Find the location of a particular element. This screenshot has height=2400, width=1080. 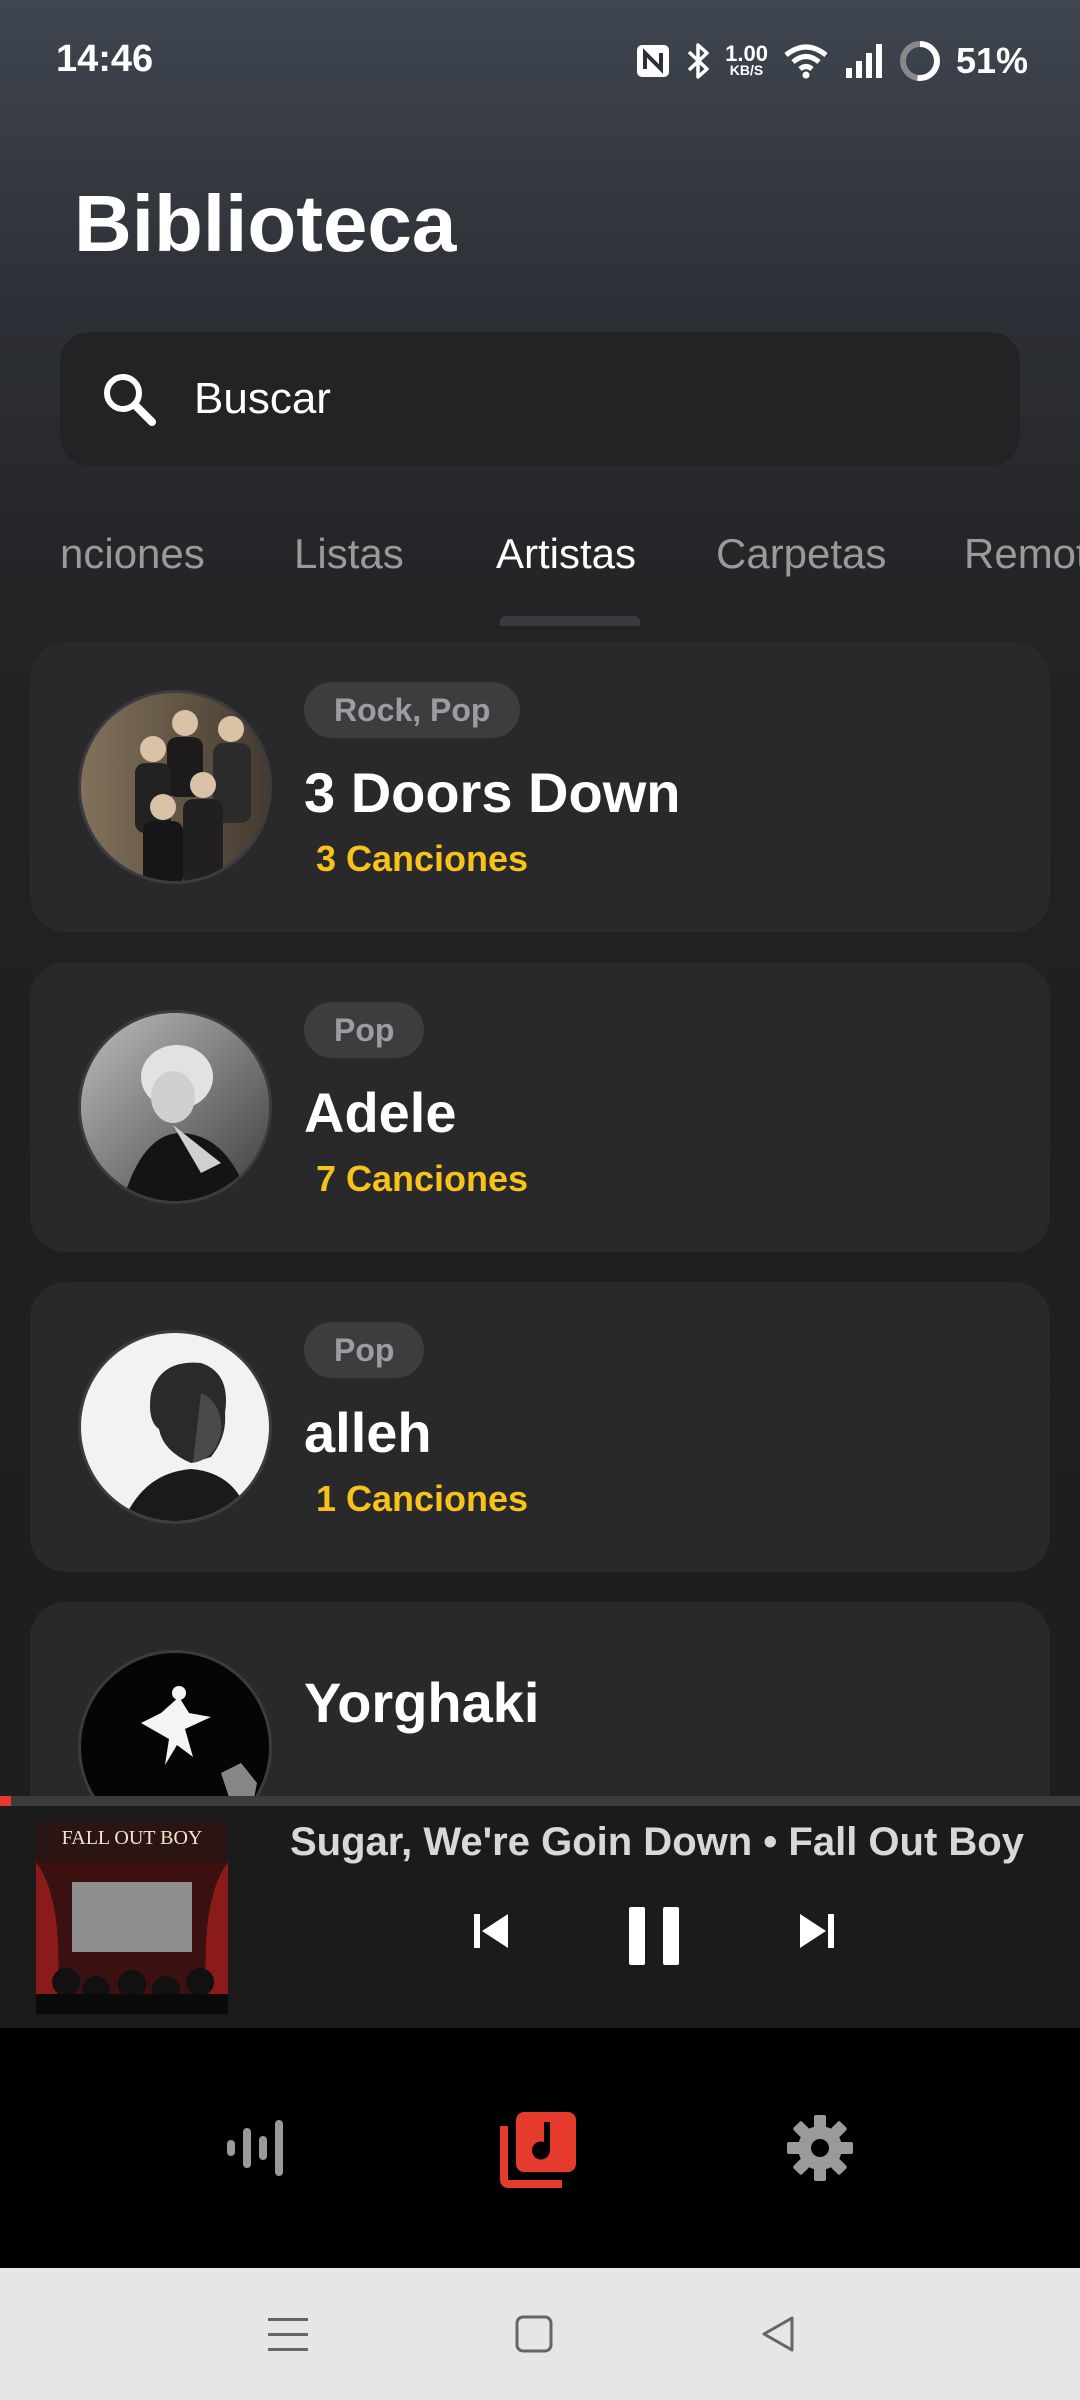

menu-icon is located at coordinates (288, 2334).